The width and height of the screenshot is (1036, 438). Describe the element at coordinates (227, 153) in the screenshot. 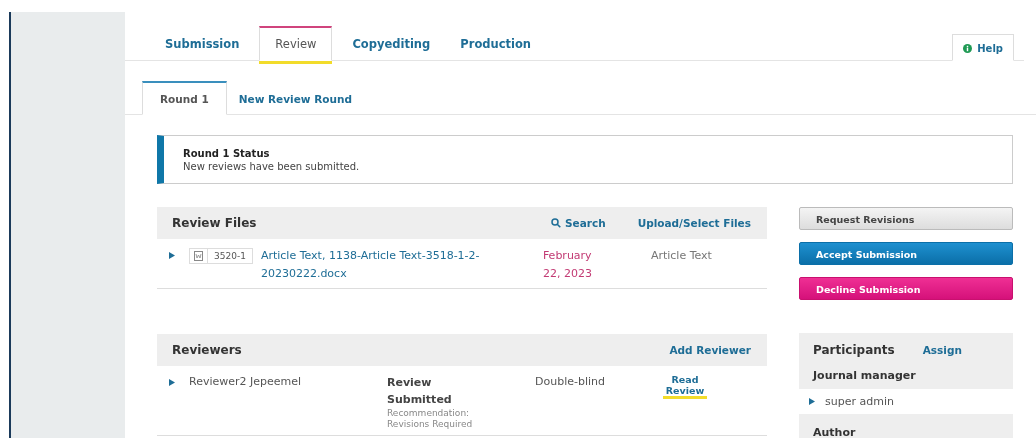

I see `status-title: Round 1 Status` at that location.